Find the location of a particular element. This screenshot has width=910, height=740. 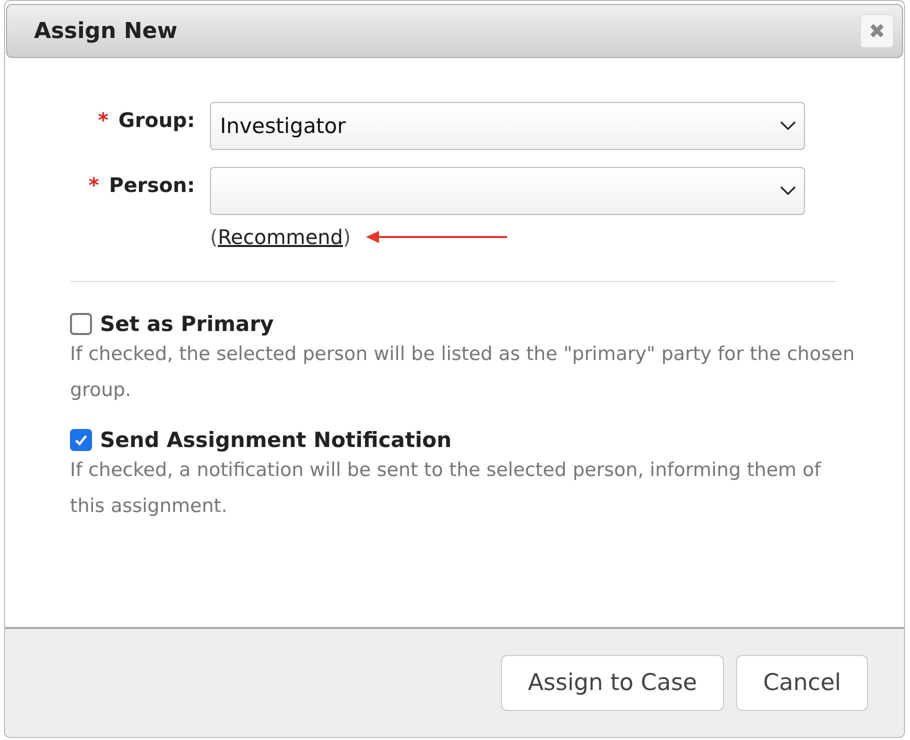

field-label: Group: is located at coordinates (156, 120).